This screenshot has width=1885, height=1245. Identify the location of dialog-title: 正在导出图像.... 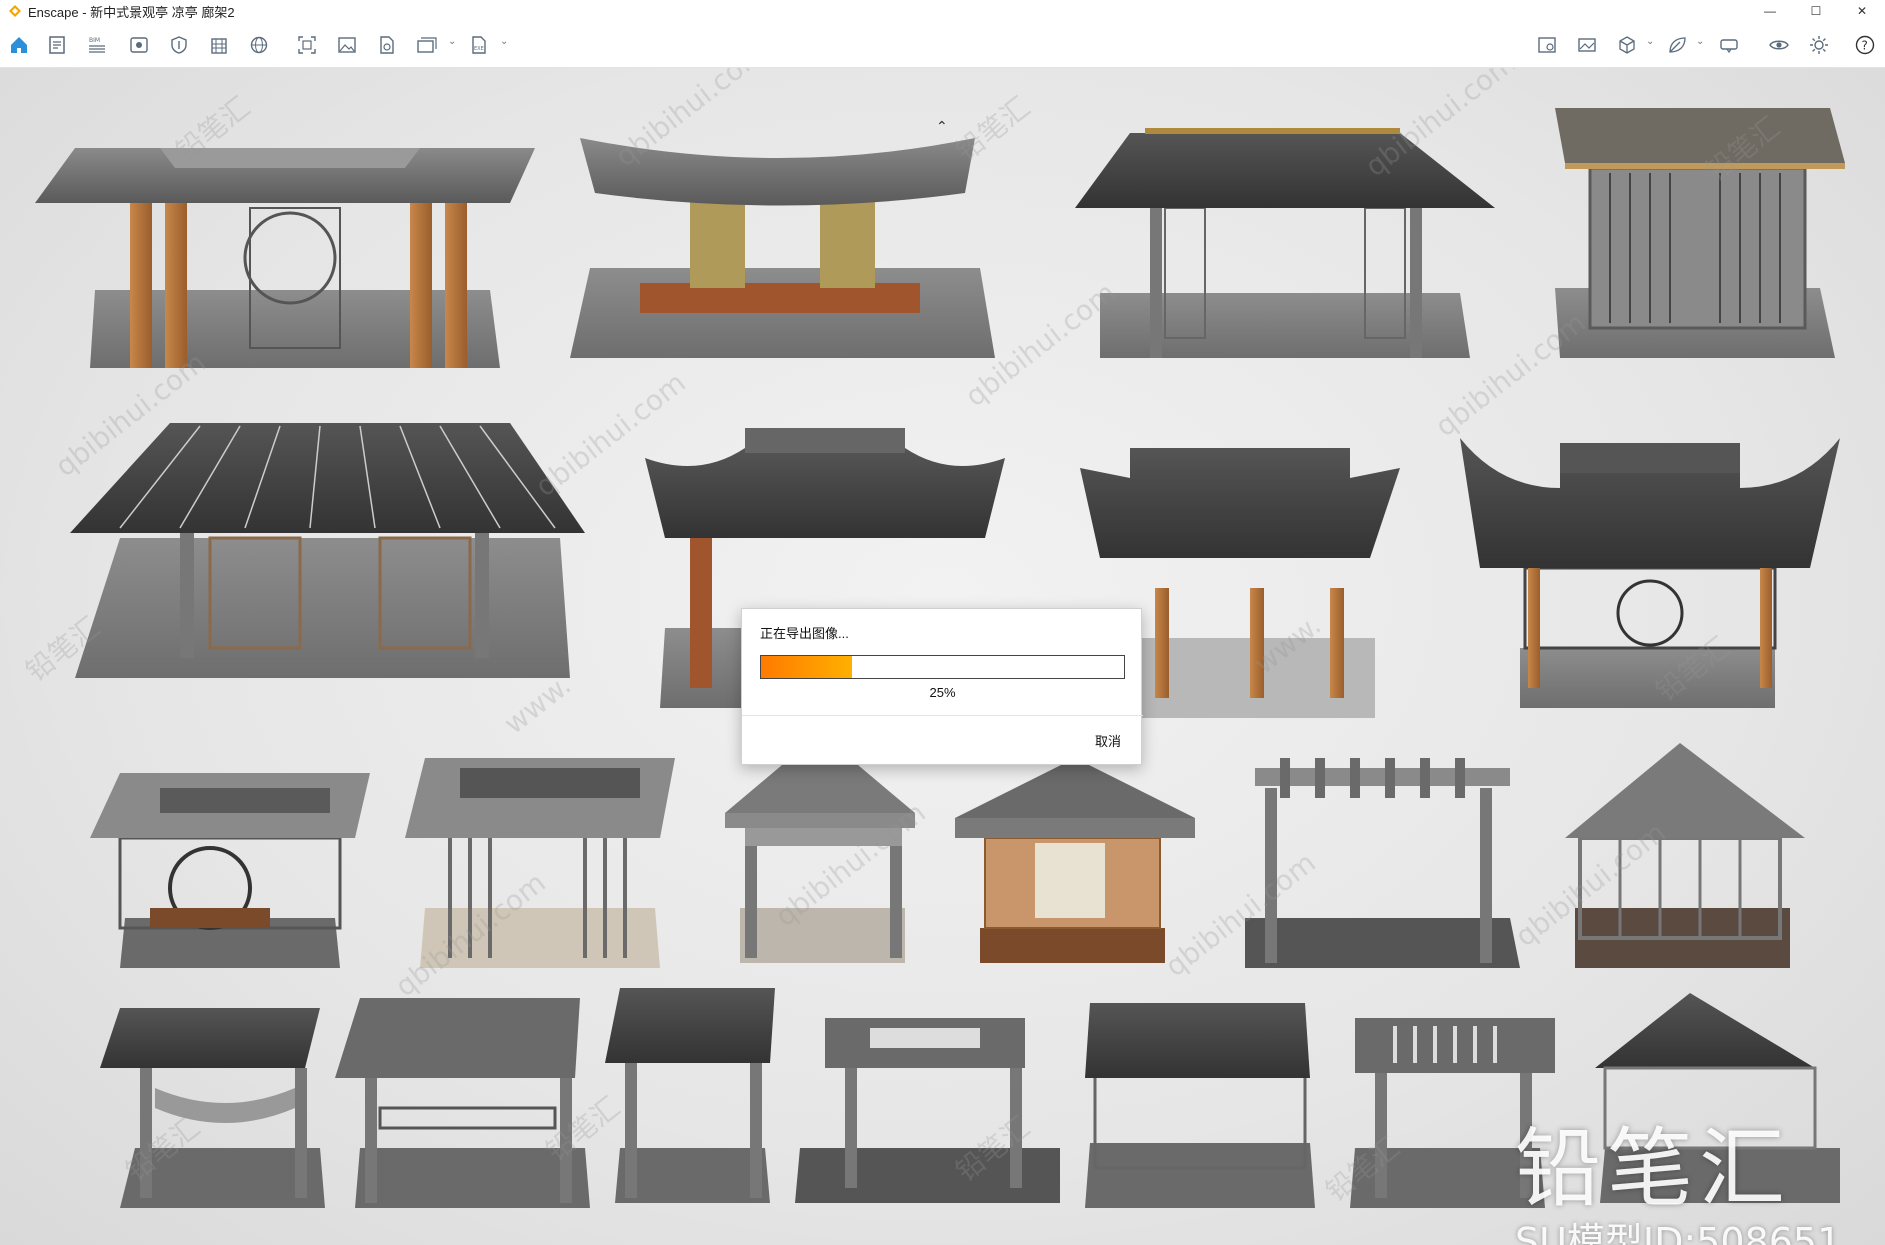
(804, 633).